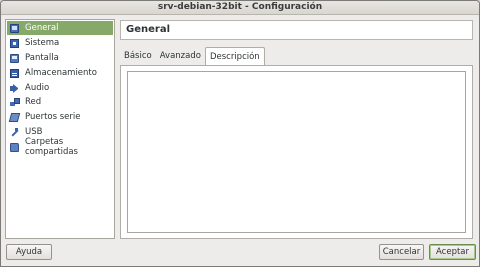 This screenshot has width=480, height=267. What do you see at coordinates (14, 117) in the screenshot?
I see `serial-port-icon` at bounding box center [14, 117].